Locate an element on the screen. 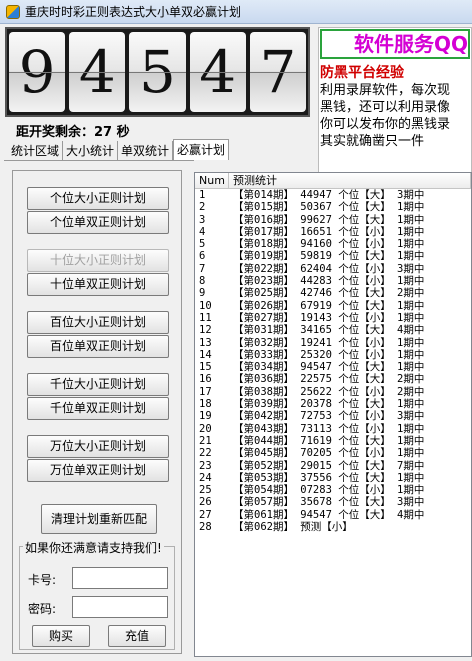 This screenshot has width=472, height=661. row-number: 23 is located at coordinates (205, 465).